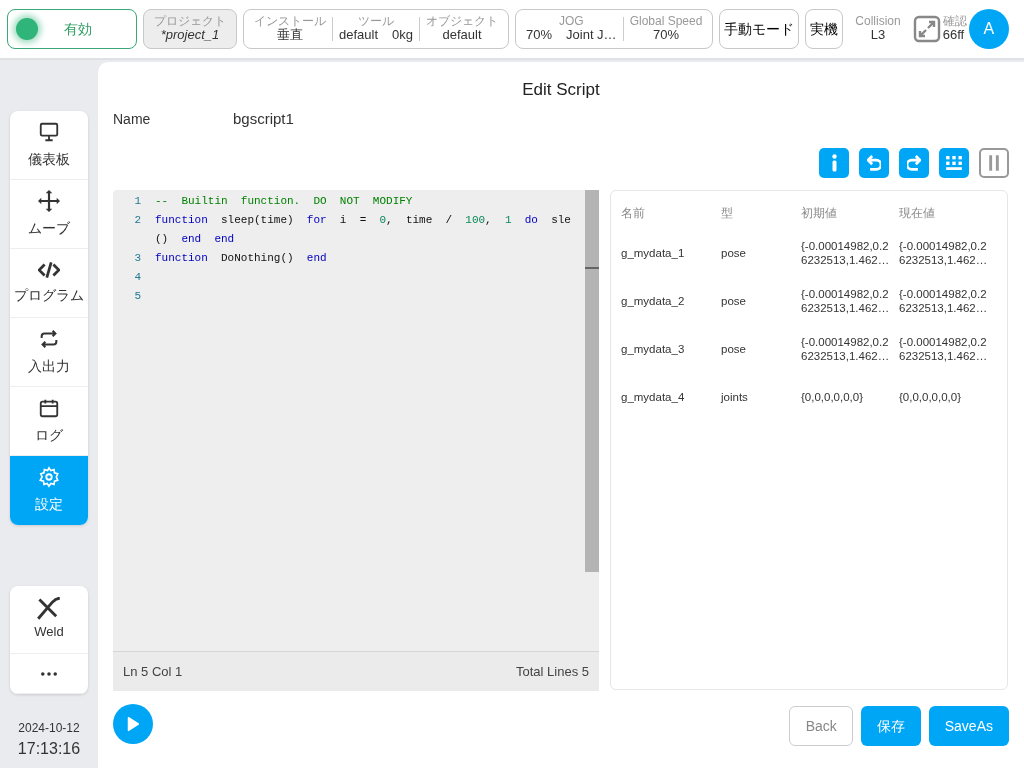 The height and width of the screenshot is (768, 1024). Describe the element at coordinates (571, 21) in the screenshot. I see `field-label: JOG` at that location.